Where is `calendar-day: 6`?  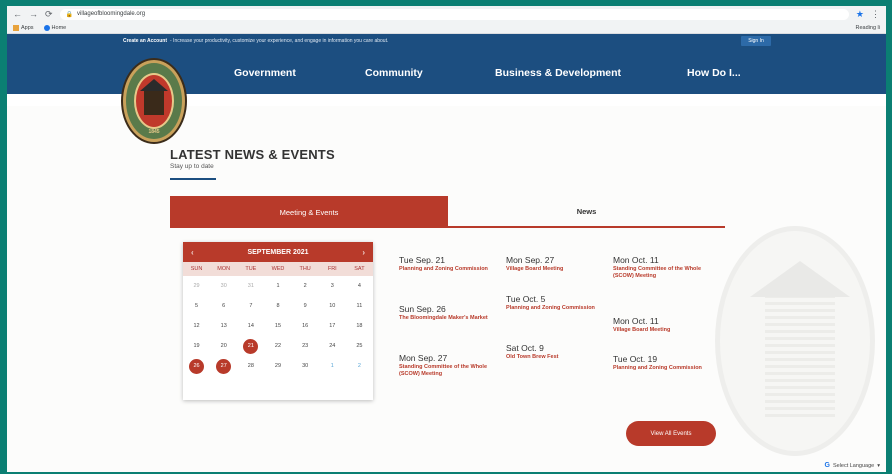
calendar-day: 6 is located at coordinates (223, 306).